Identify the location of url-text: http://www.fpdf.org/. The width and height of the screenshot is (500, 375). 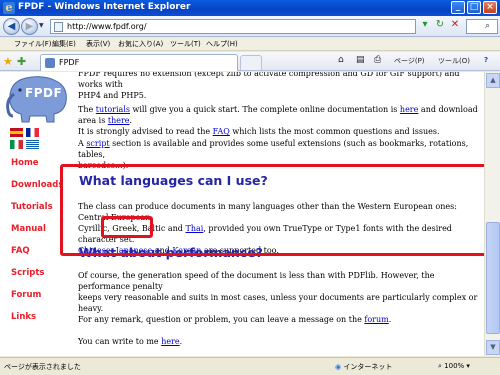
(107, 26).